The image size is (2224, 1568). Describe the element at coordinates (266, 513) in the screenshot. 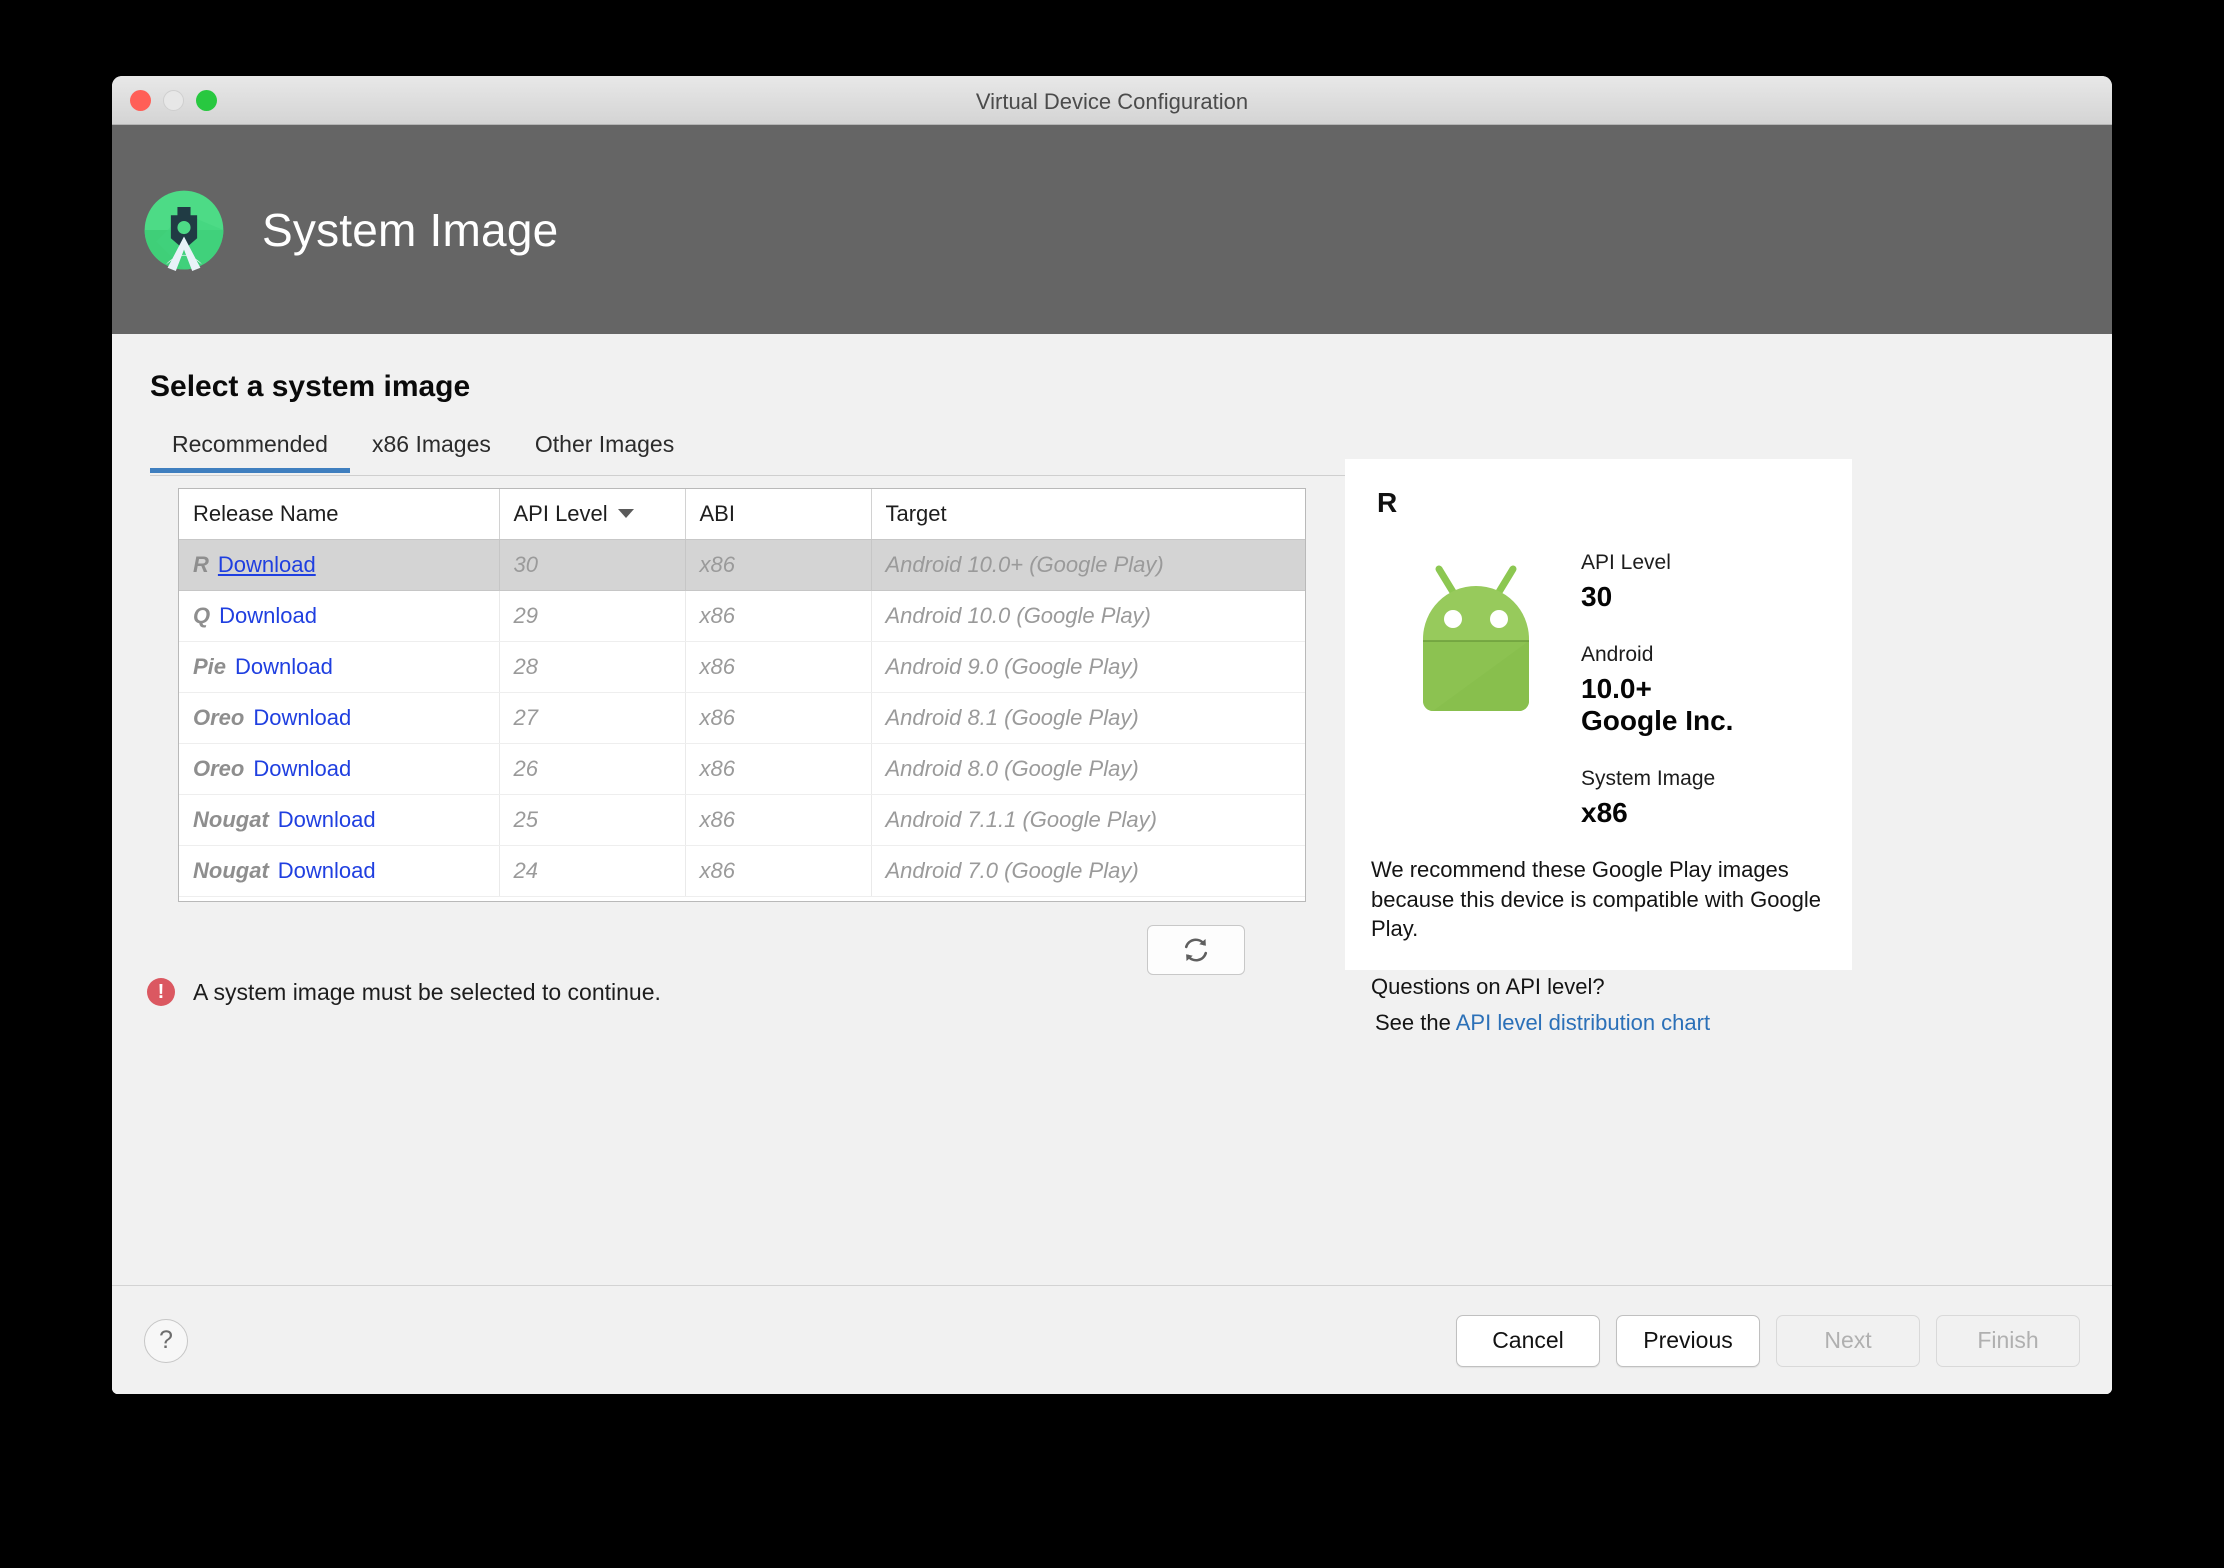

I see `column-header-release-name-label: Release Name` at that location.